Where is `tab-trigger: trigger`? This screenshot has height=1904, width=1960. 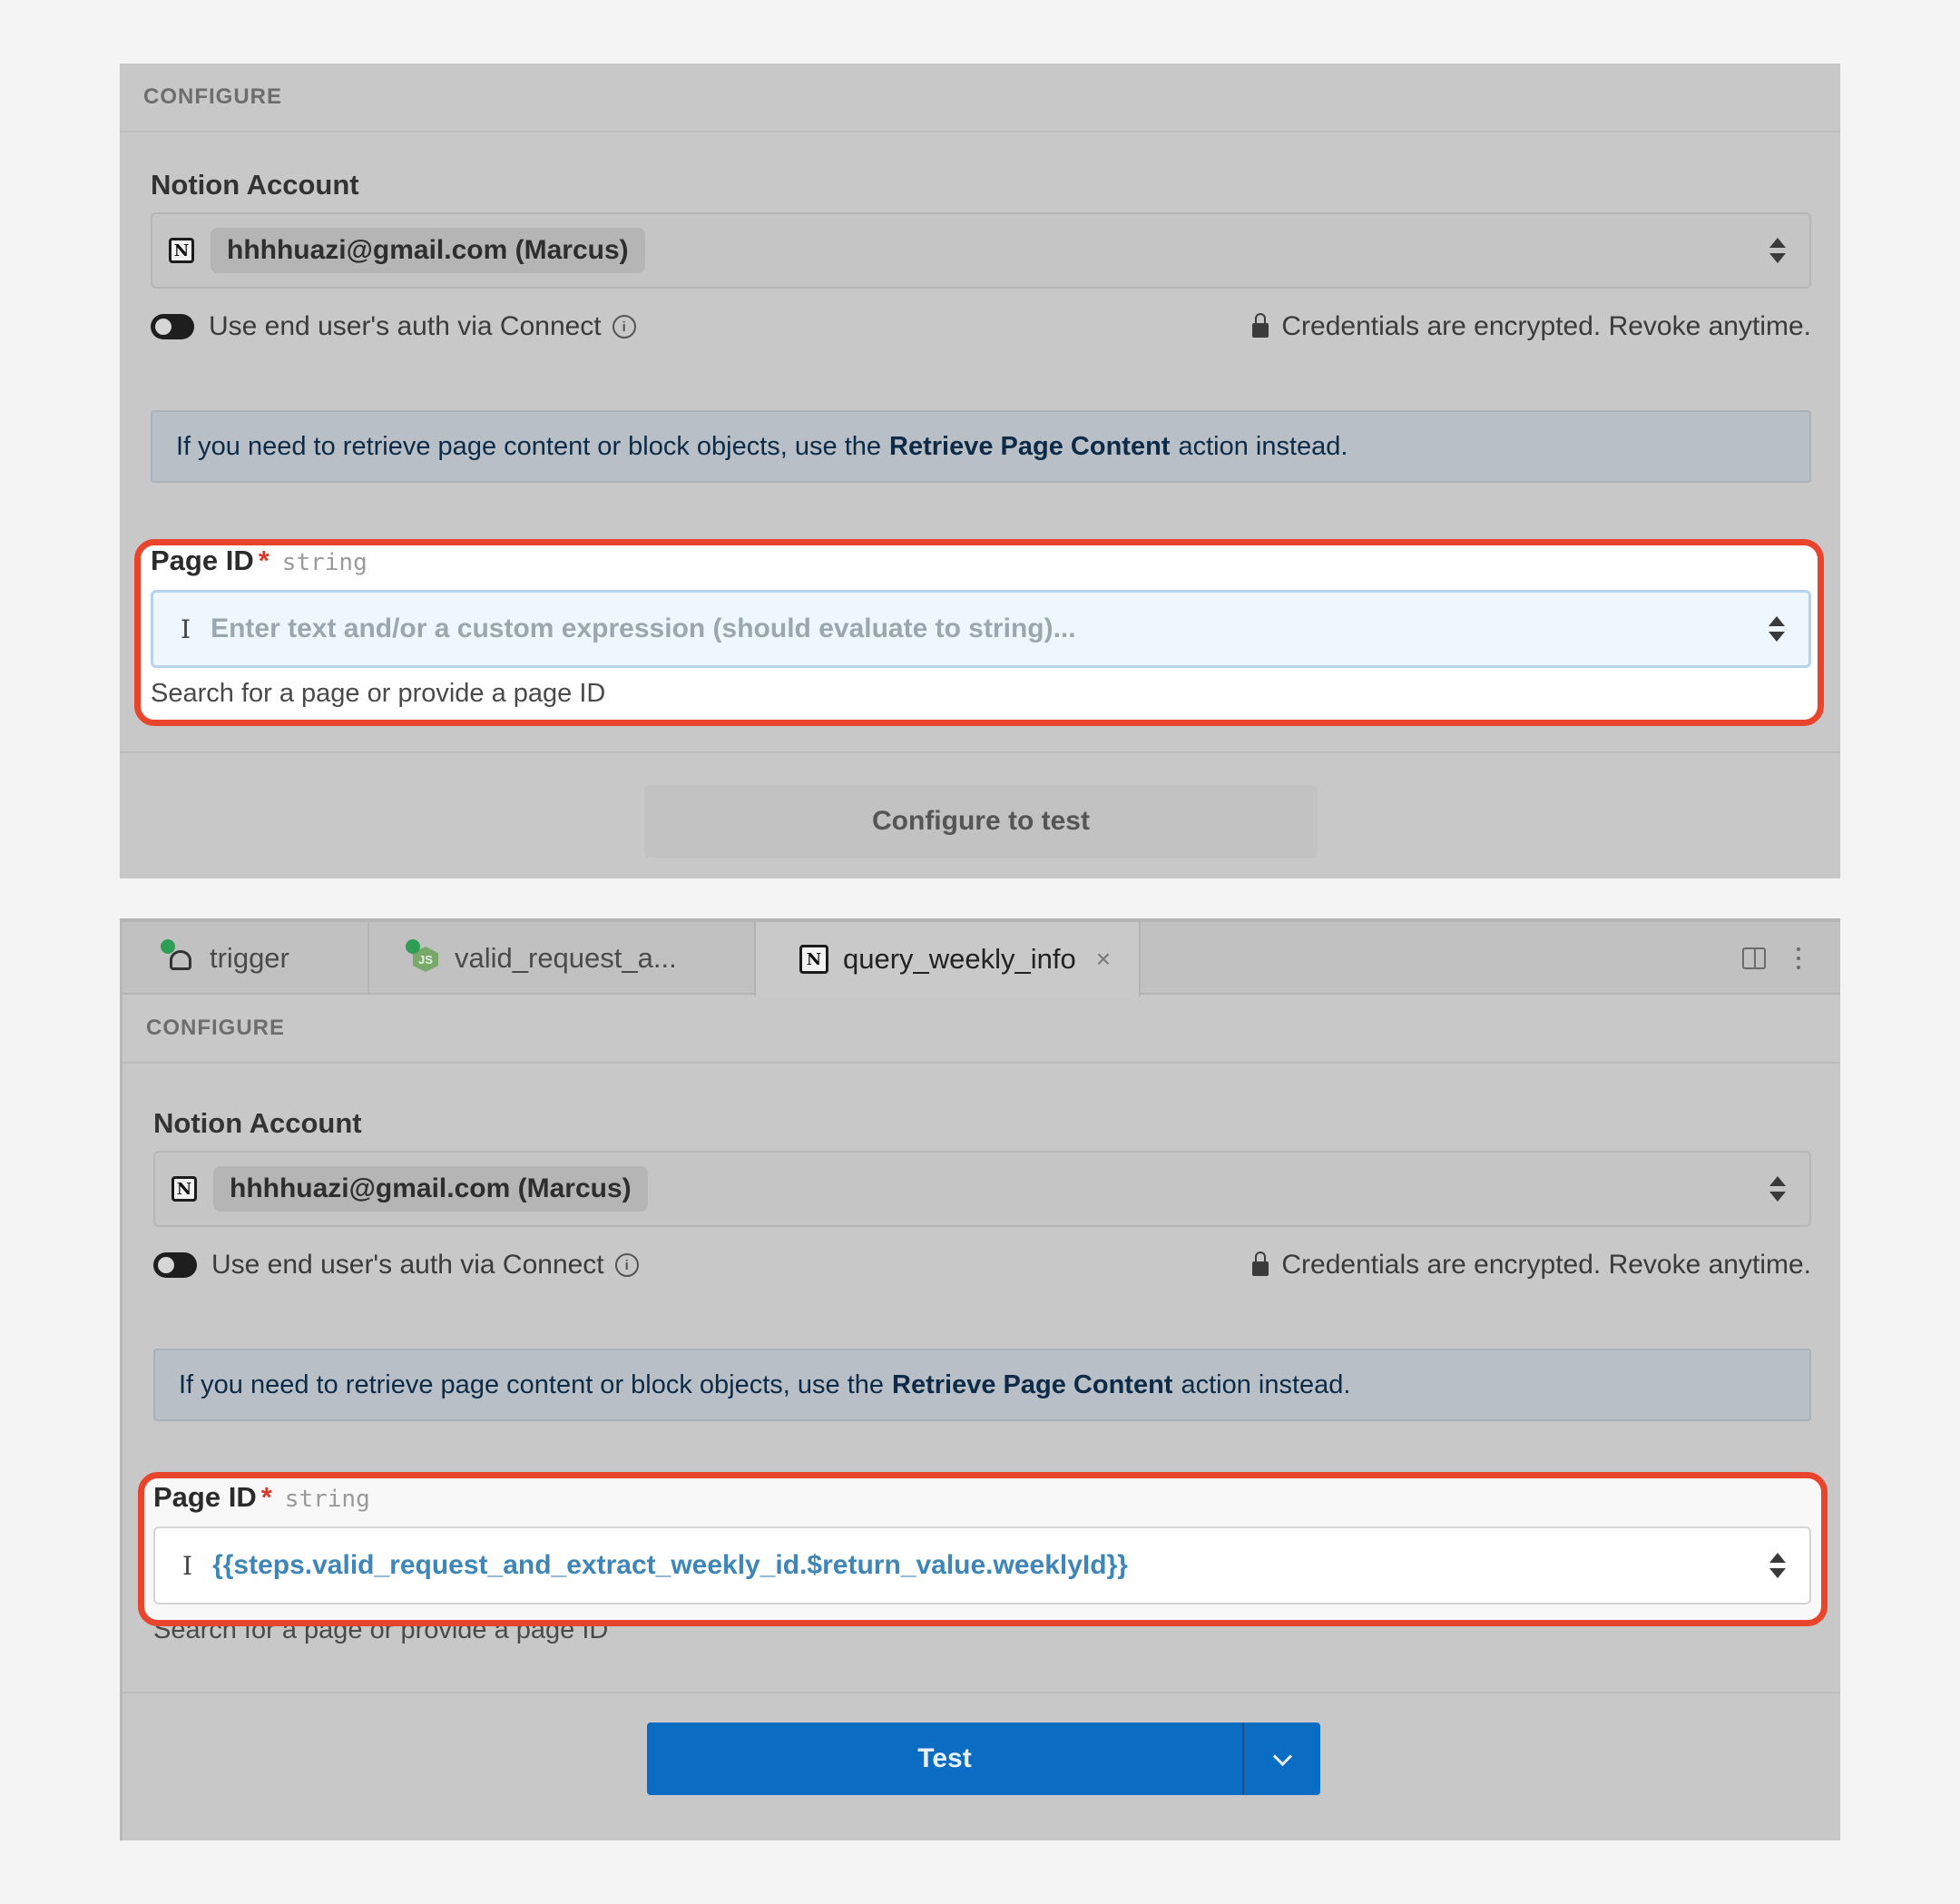 tab-trigger: trigger is located at coordinates (245, 959).